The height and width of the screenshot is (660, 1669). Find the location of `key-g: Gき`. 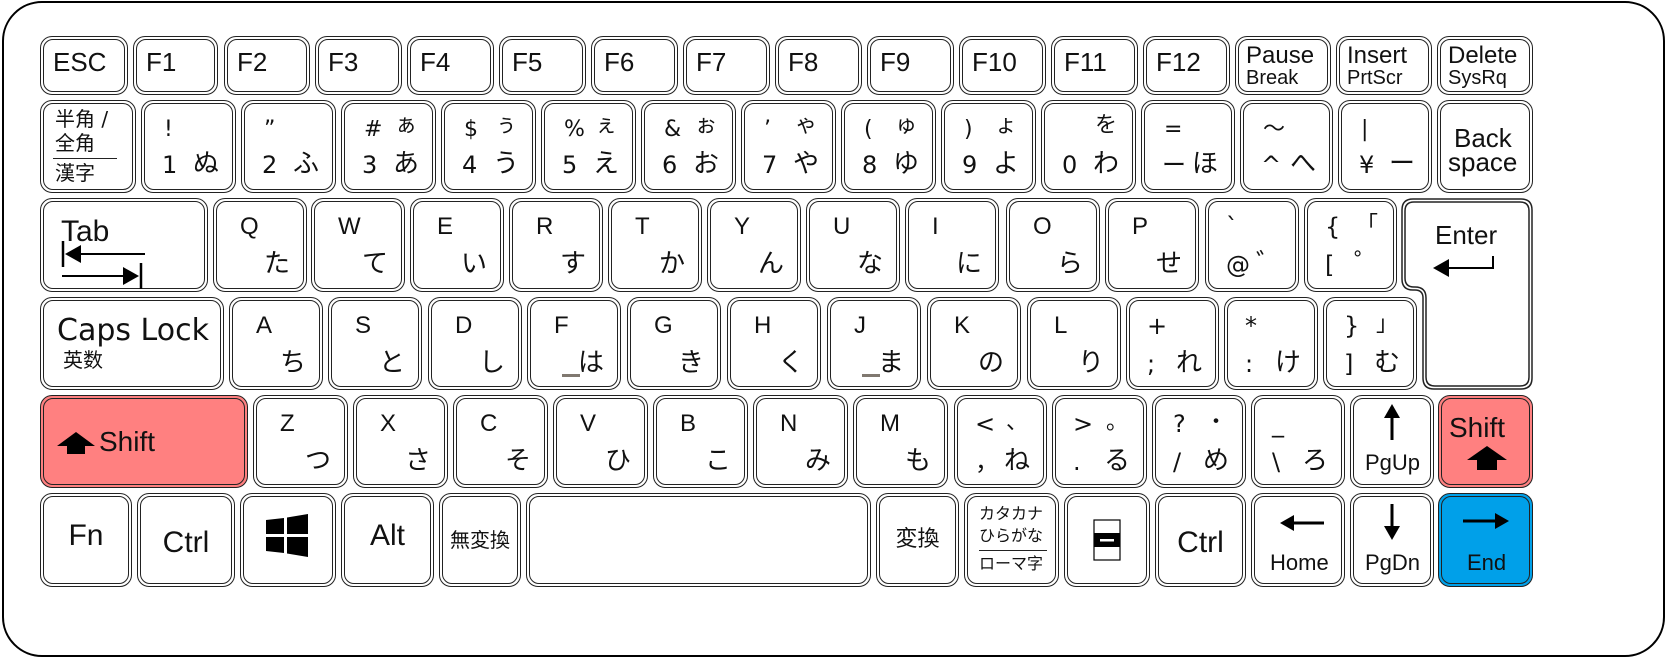

key-g: Gき is located at coordinates (674, 343).